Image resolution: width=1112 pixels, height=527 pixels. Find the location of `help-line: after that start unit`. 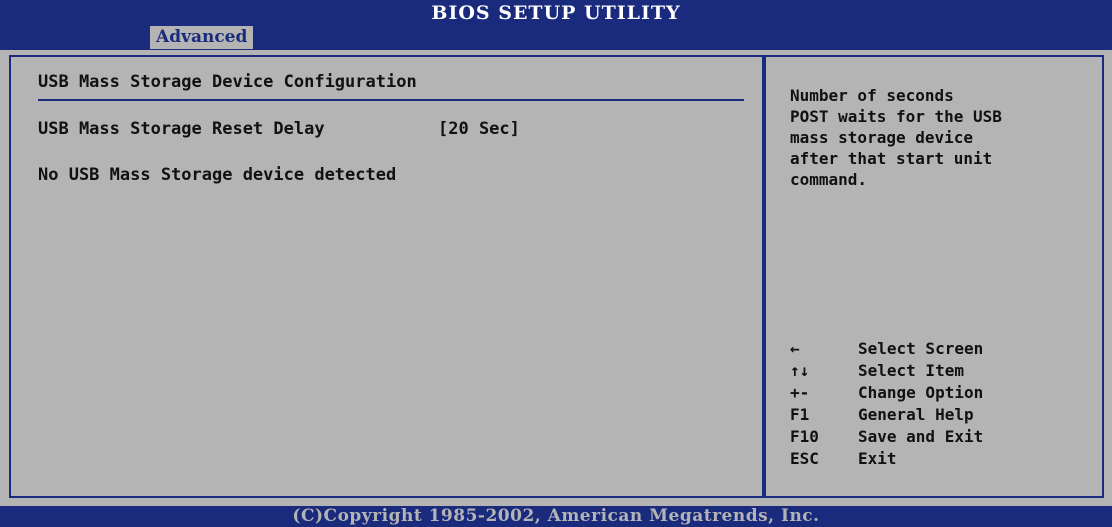

help-line: after that start unit is located at coordinates (891, 158).